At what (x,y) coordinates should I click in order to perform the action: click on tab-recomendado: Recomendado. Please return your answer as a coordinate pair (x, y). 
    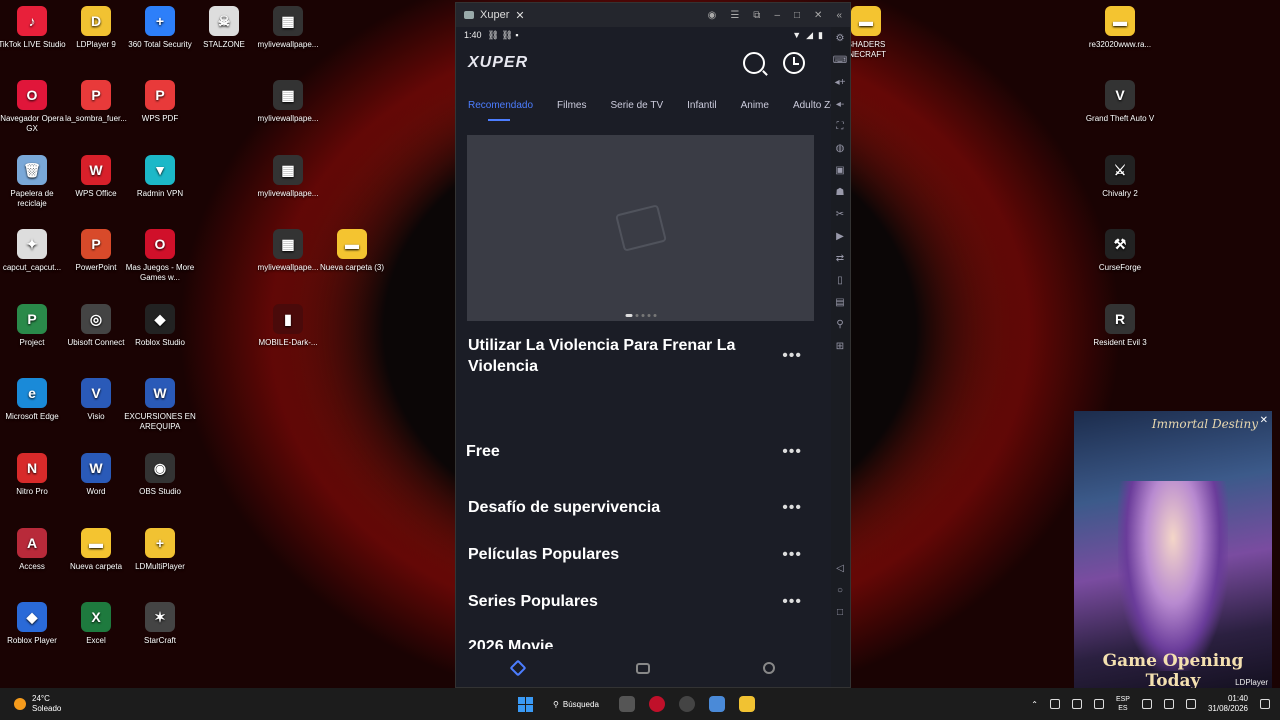
    Looking at the image, I should click on (500, 110).